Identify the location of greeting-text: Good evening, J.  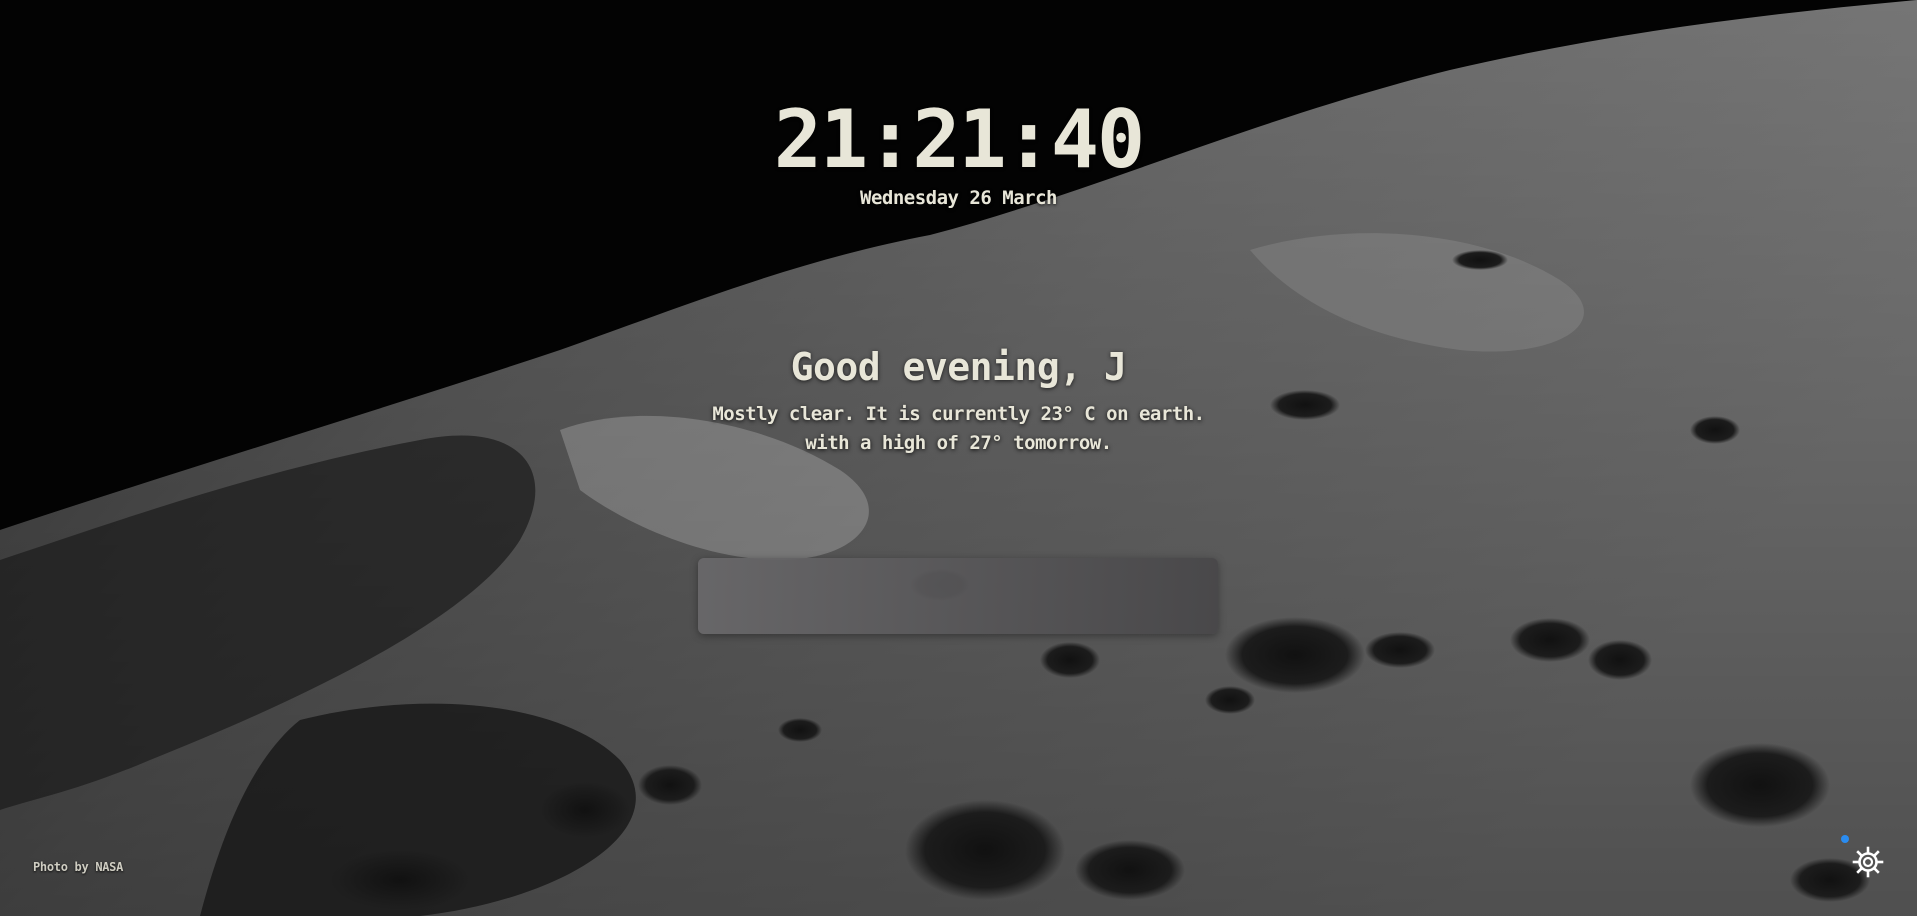
(958, 367).